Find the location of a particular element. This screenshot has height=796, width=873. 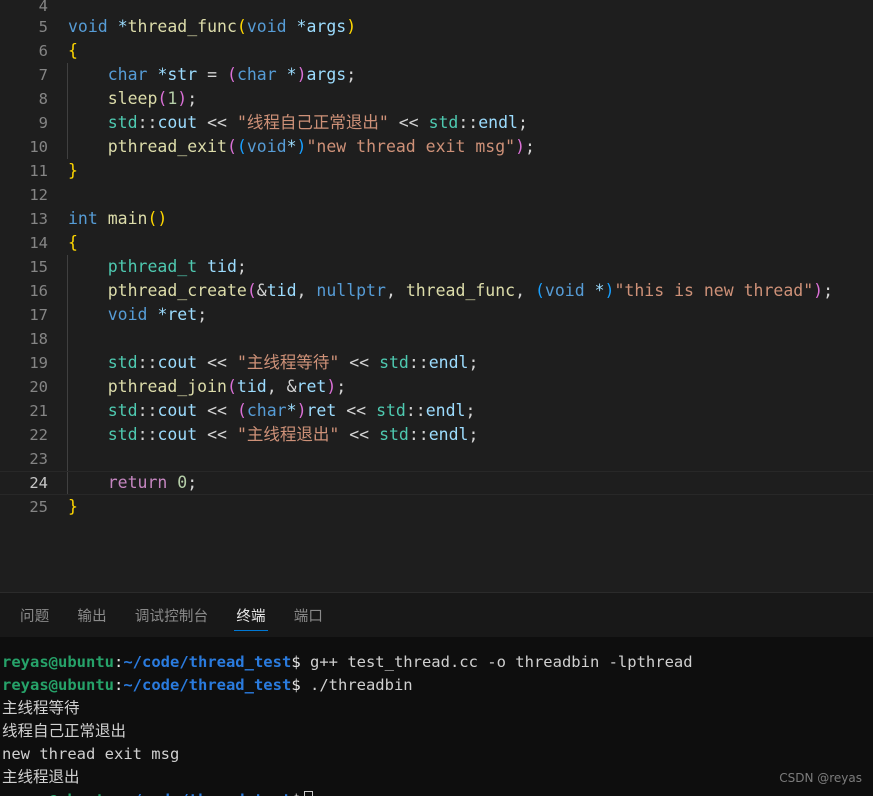

line-content: std::cout << "主线程退出" << std::endl; is located at coordinates (293, 434).